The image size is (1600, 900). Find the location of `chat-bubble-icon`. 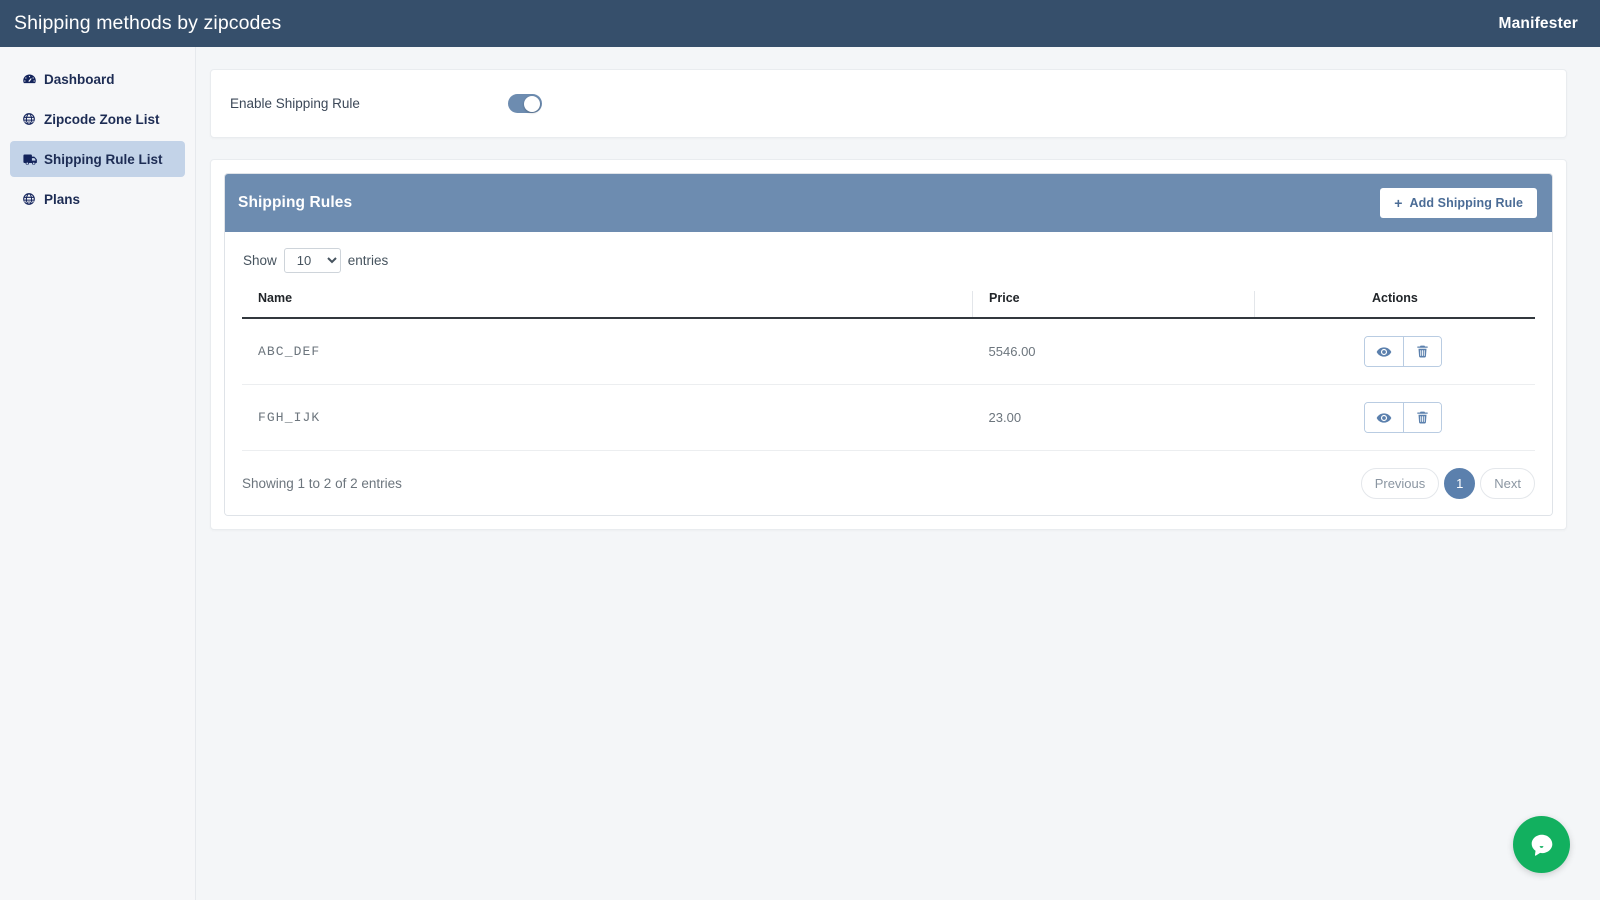

chat-bubble-icon is located at coordinates (1541, 845).